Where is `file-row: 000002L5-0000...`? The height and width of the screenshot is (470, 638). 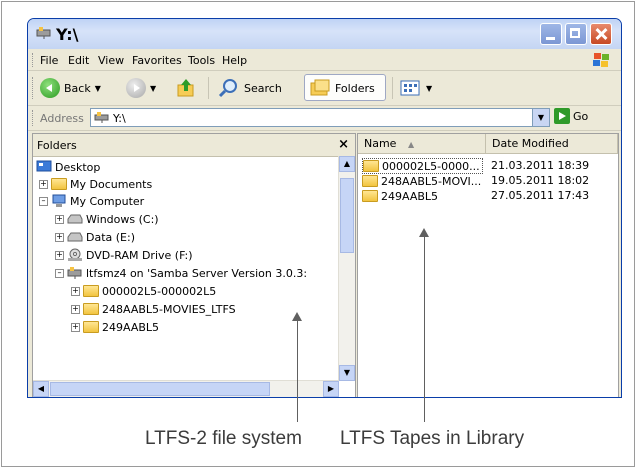 file-row: 000002L5-0000... is located at coordinates (422, 166).